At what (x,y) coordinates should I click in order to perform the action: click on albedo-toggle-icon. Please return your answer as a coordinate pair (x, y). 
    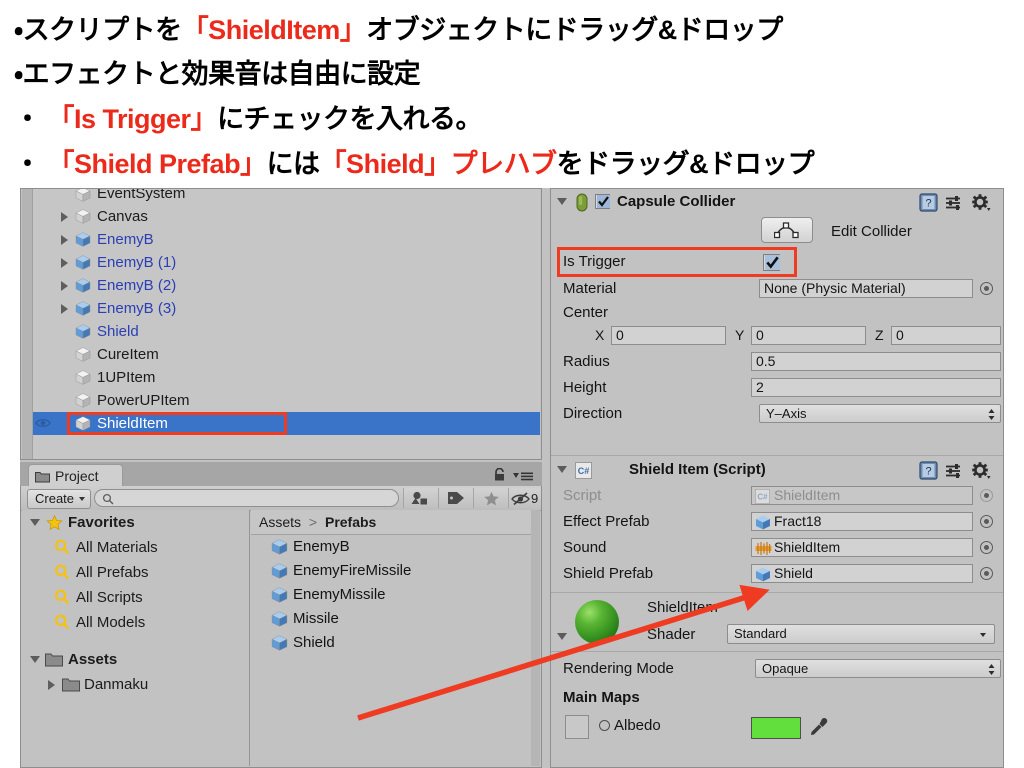
    Looking at the image, I should click on (604, 725).